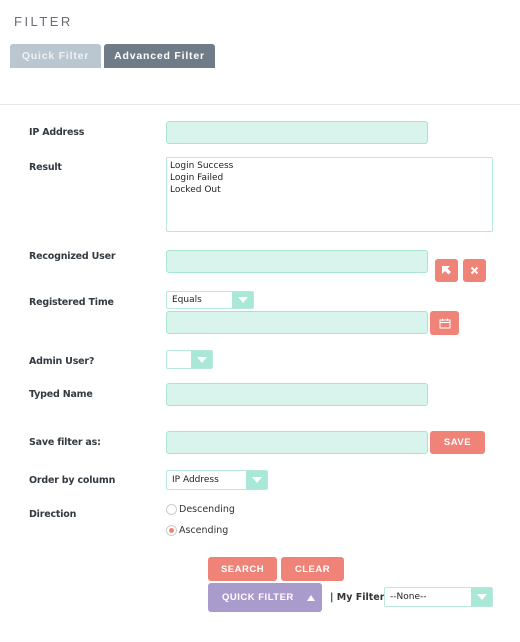  What do you see at coordinates (312, 569) in the screenshot?
I see `clear-button: CLEAR` at bounding box center [312, 569].